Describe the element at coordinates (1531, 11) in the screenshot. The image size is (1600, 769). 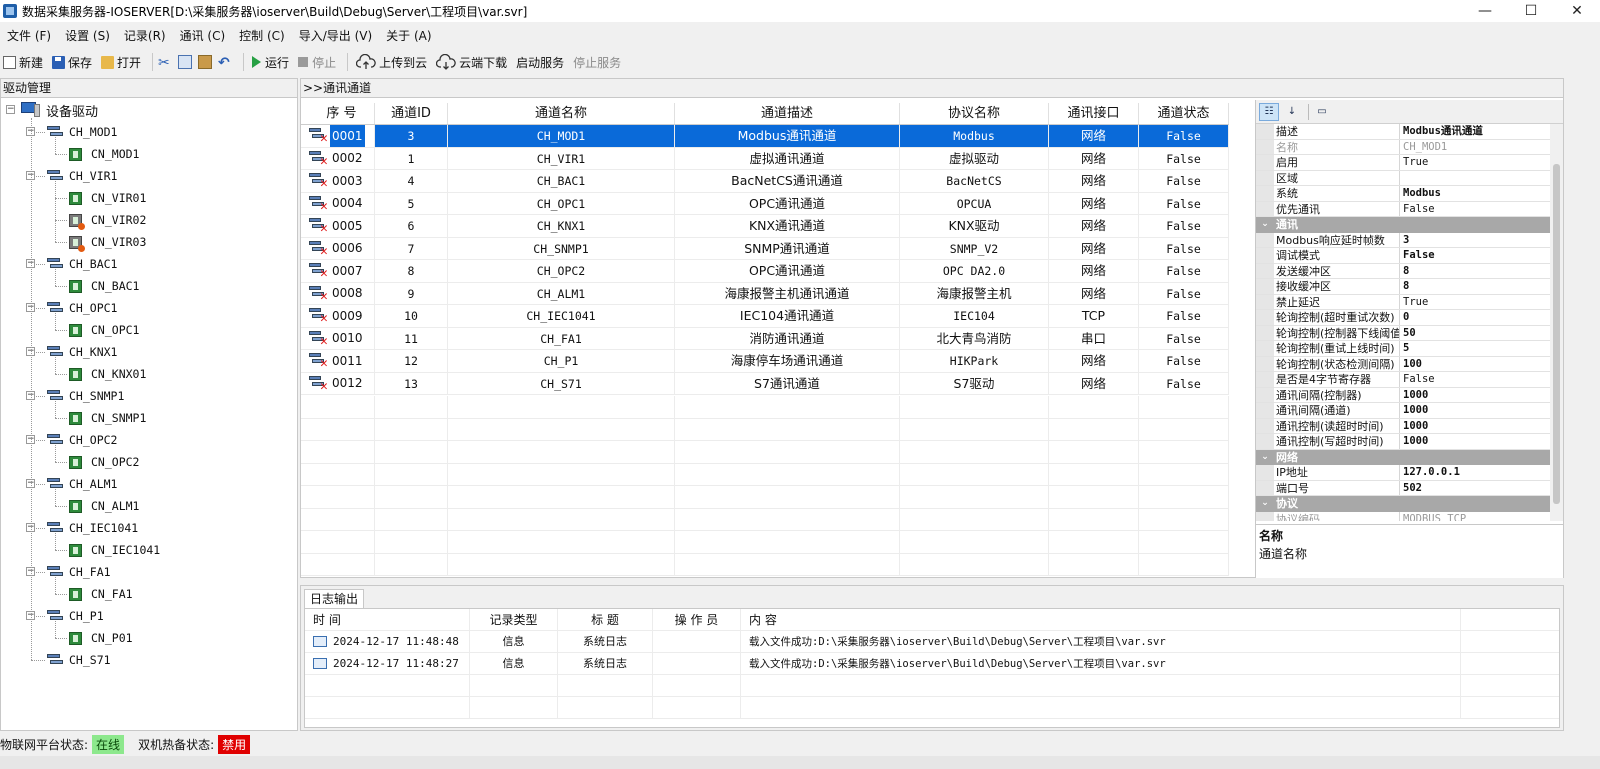
I see `maximize-button: ☐` at that location.